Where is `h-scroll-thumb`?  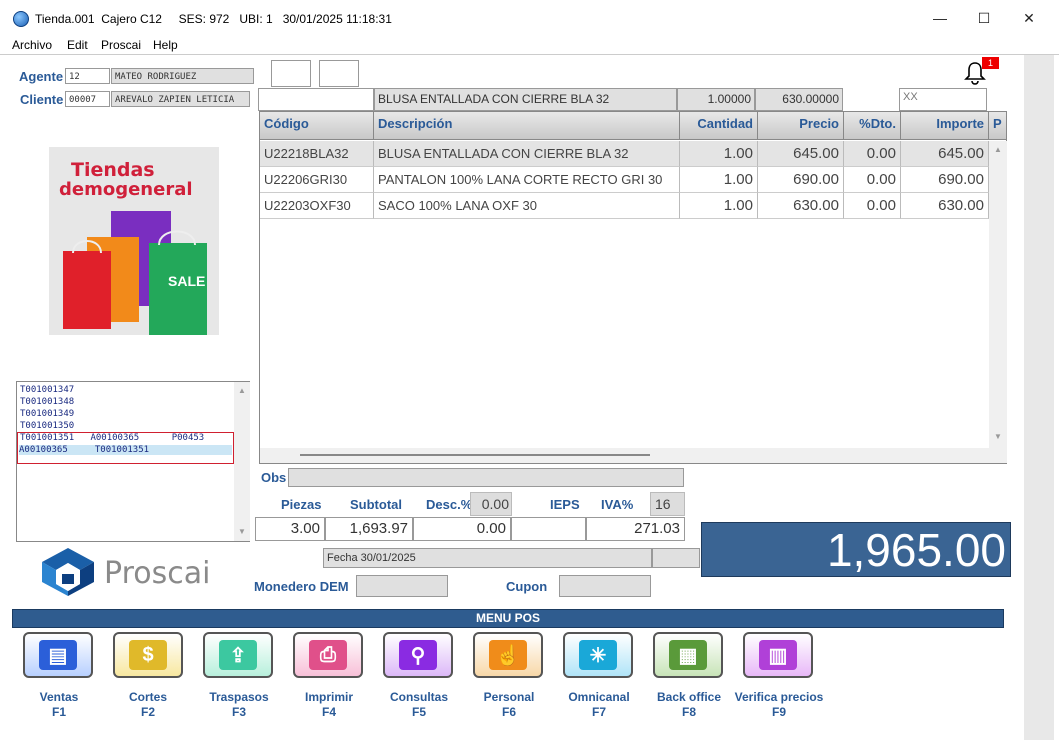 h-scroll-thumb is located at coordinates (475, 455).